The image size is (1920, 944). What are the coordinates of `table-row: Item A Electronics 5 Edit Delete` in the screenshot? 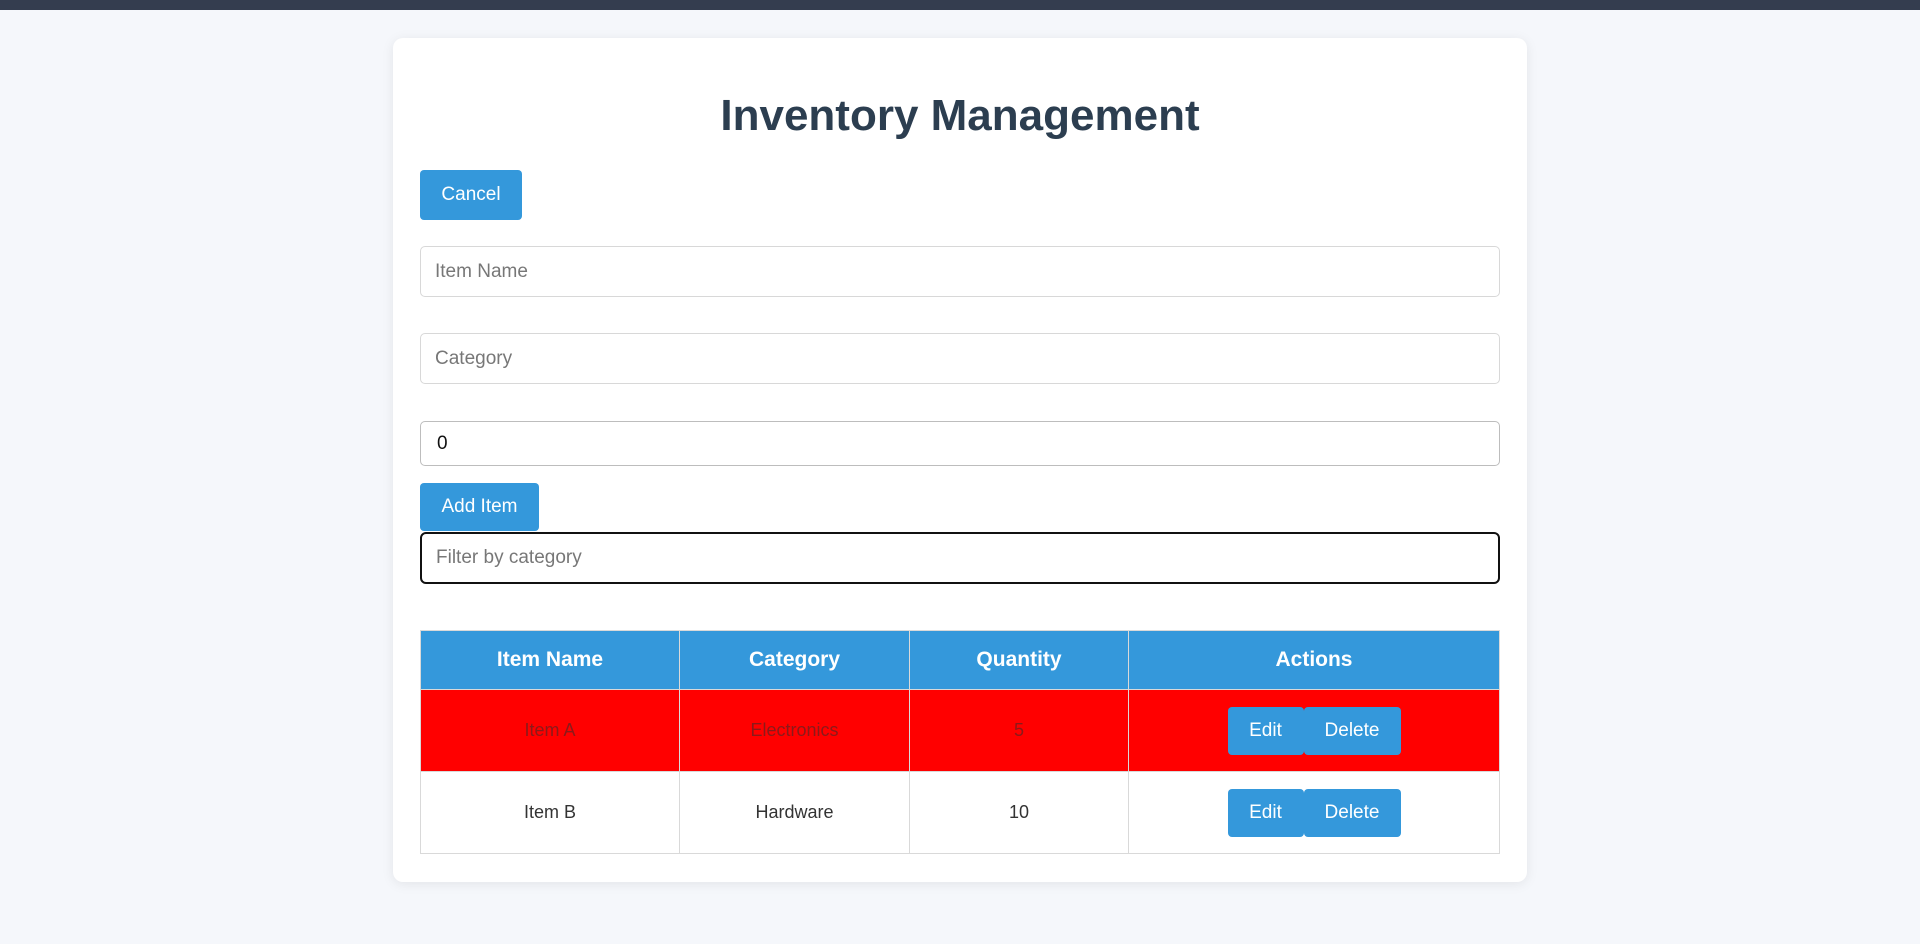 It's located at (960, 730).